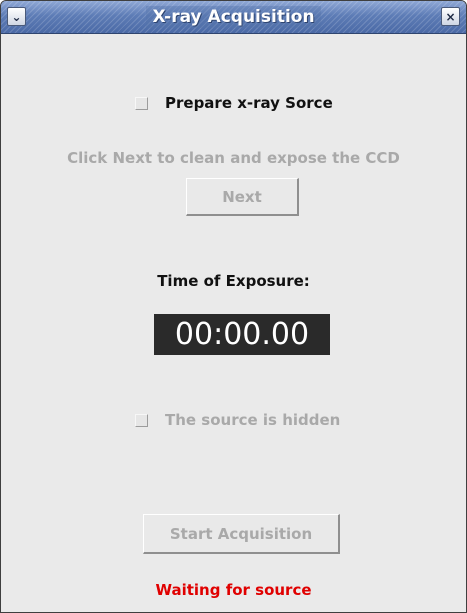 The image size is (467, 613). Describe the element at coordinates (241, 534) in the screenshot. I see `start-acquisition-button: Start Acquisition` at that location.